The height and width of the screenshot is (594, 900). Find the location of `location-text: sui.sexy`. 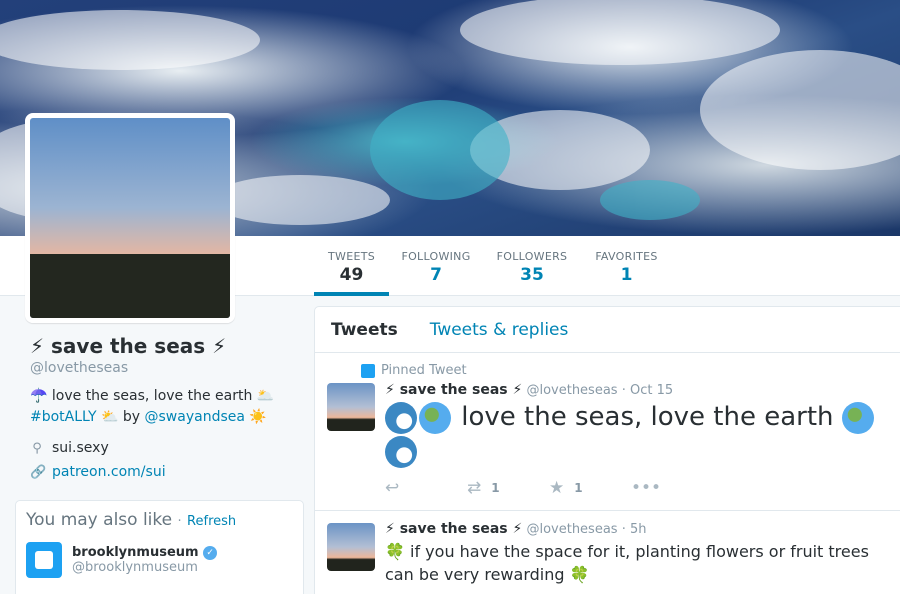

location-text: sui.sexy is located at coordinates (80, 448).